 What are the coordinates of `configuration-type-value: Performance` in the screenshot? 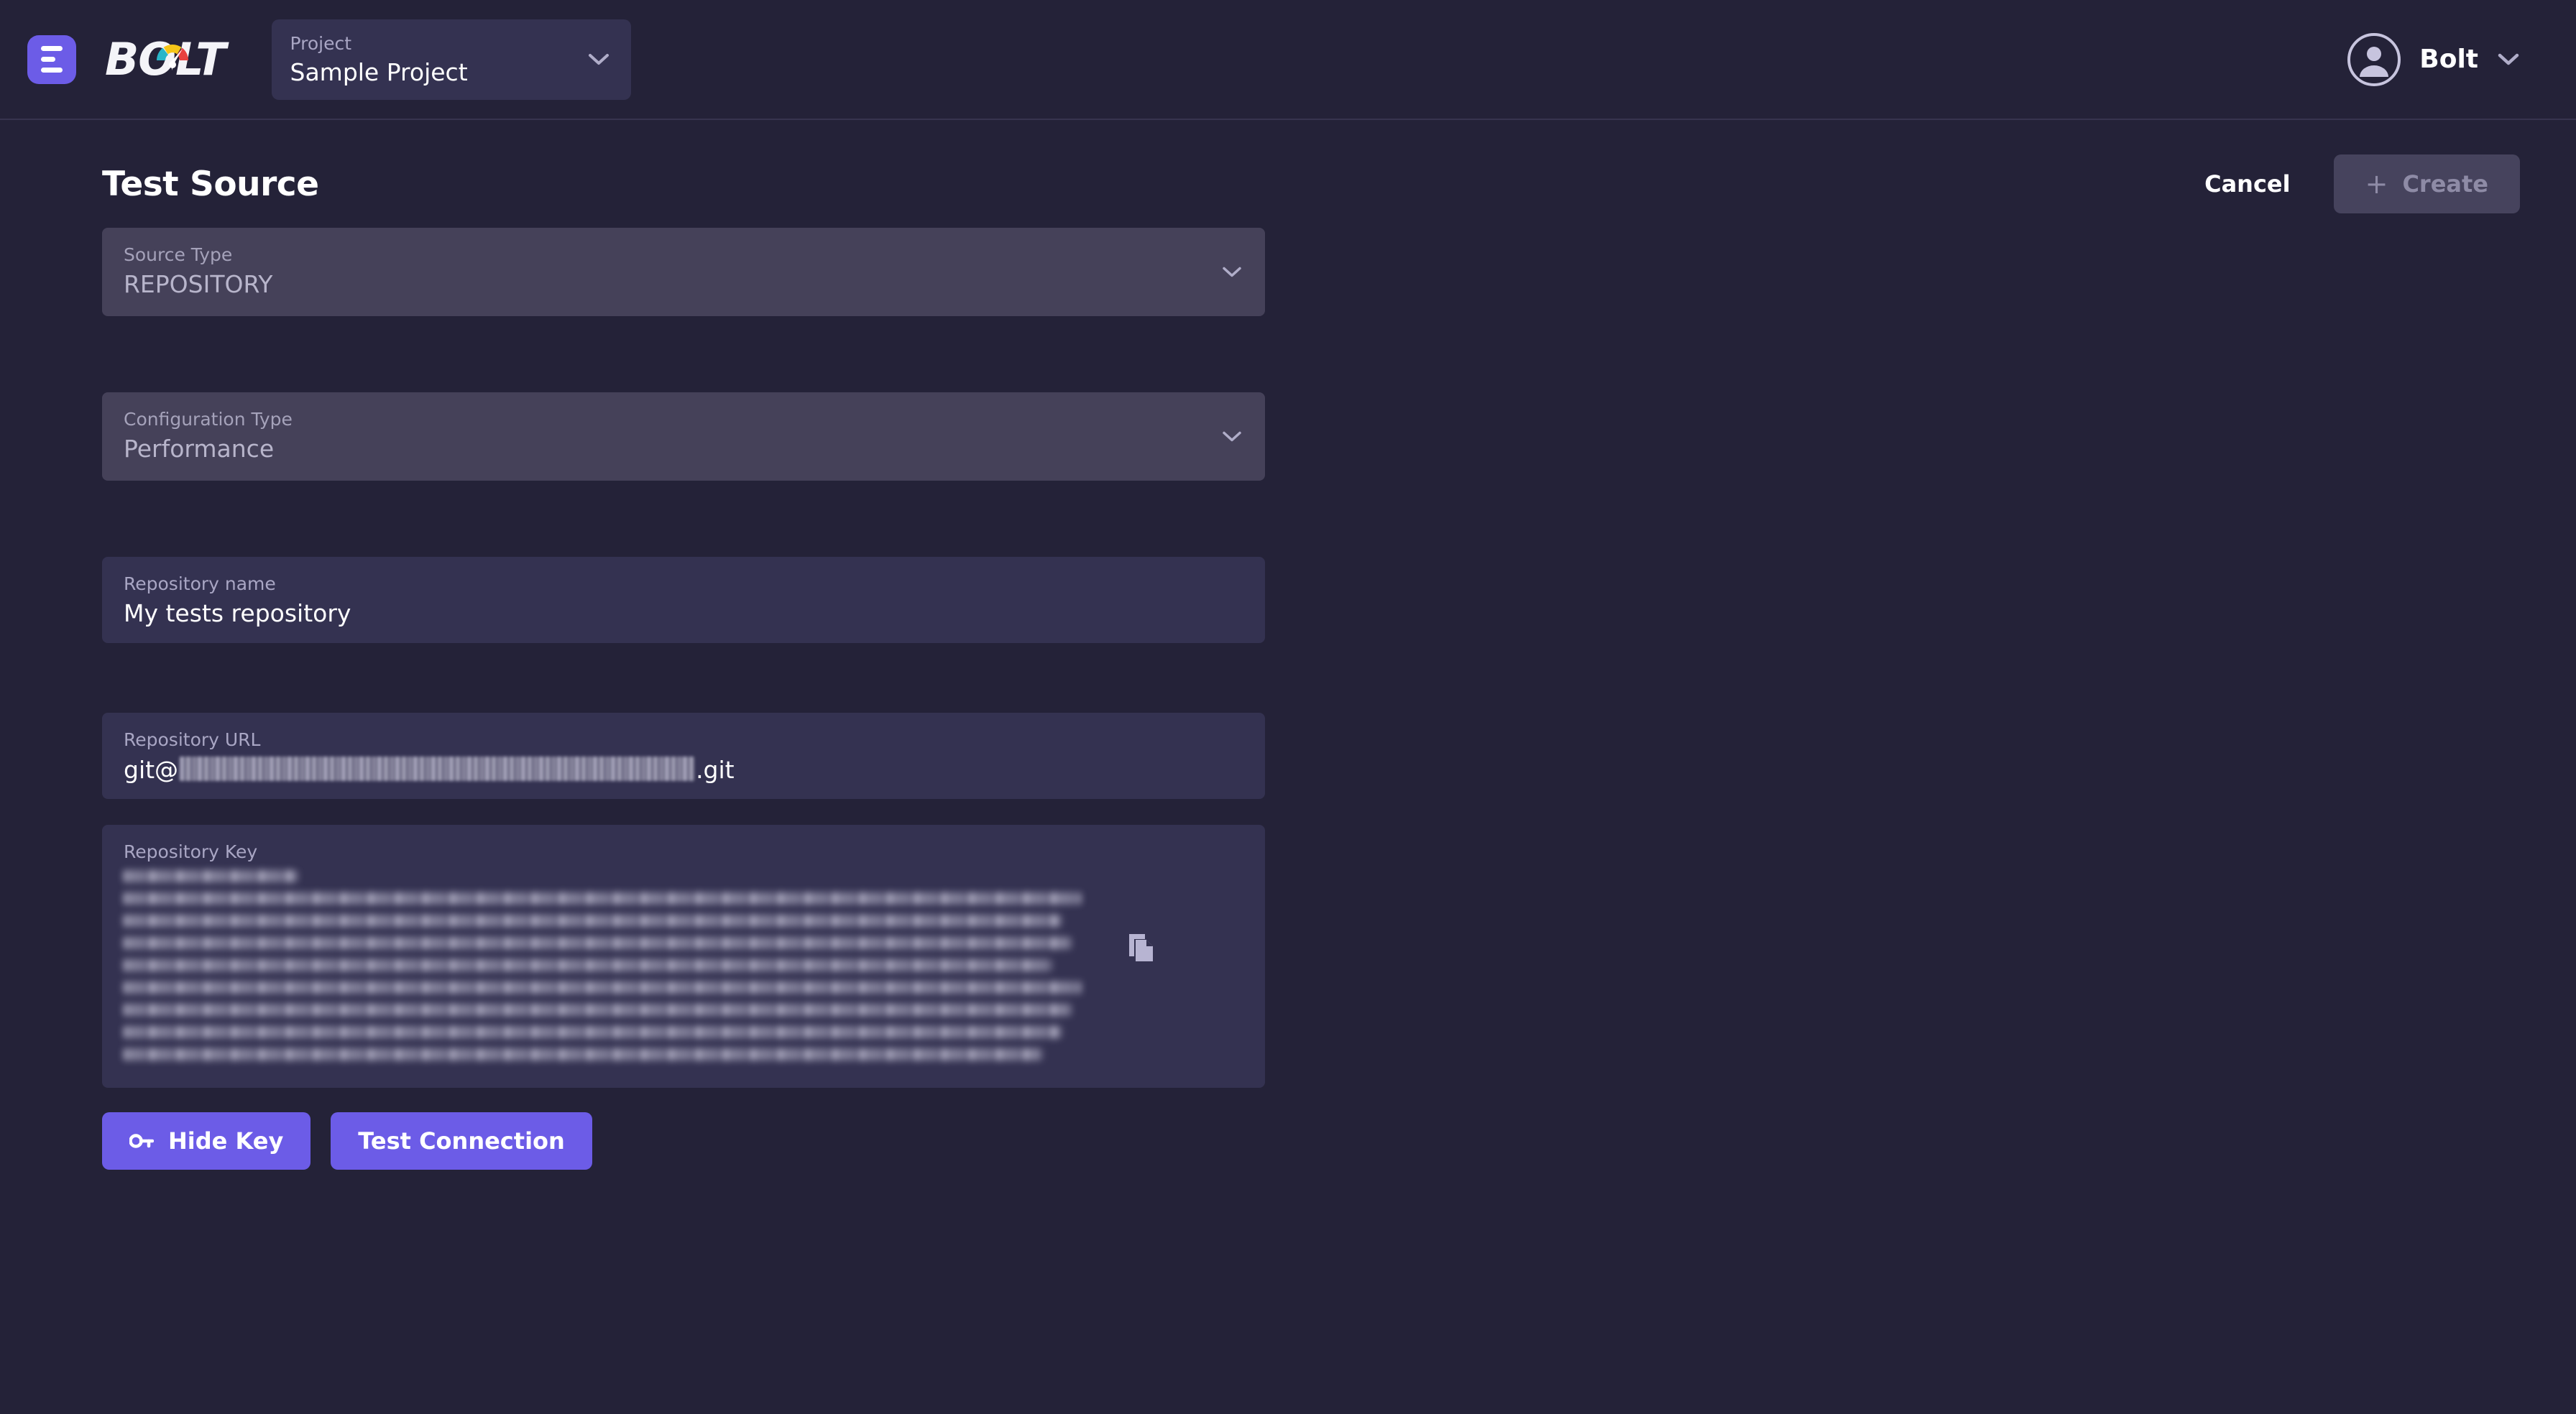 It's located at (199, 449).